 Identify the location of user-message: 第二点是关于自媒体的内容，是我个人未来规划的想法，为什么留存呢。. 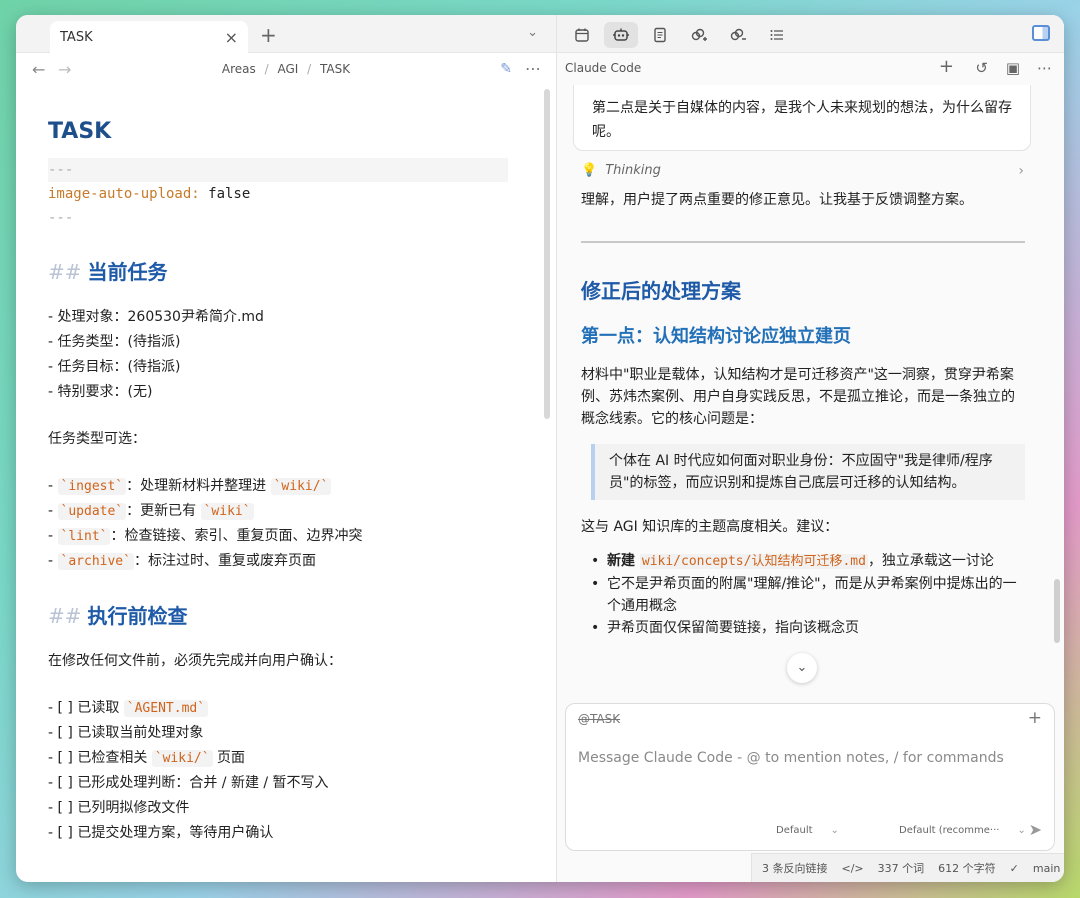
(802, 118).